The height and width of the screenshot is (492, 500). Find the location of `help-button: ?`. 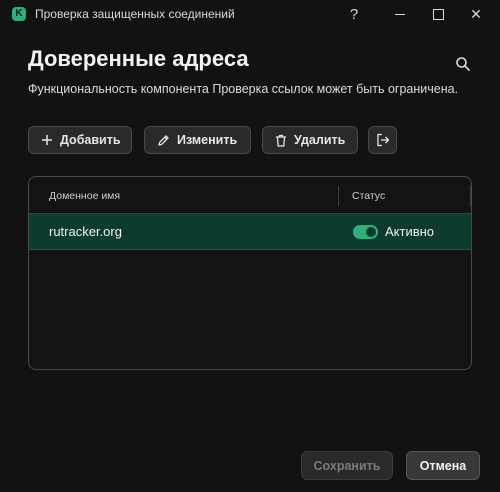

help-button: ? is located at coordinates (354, 14).